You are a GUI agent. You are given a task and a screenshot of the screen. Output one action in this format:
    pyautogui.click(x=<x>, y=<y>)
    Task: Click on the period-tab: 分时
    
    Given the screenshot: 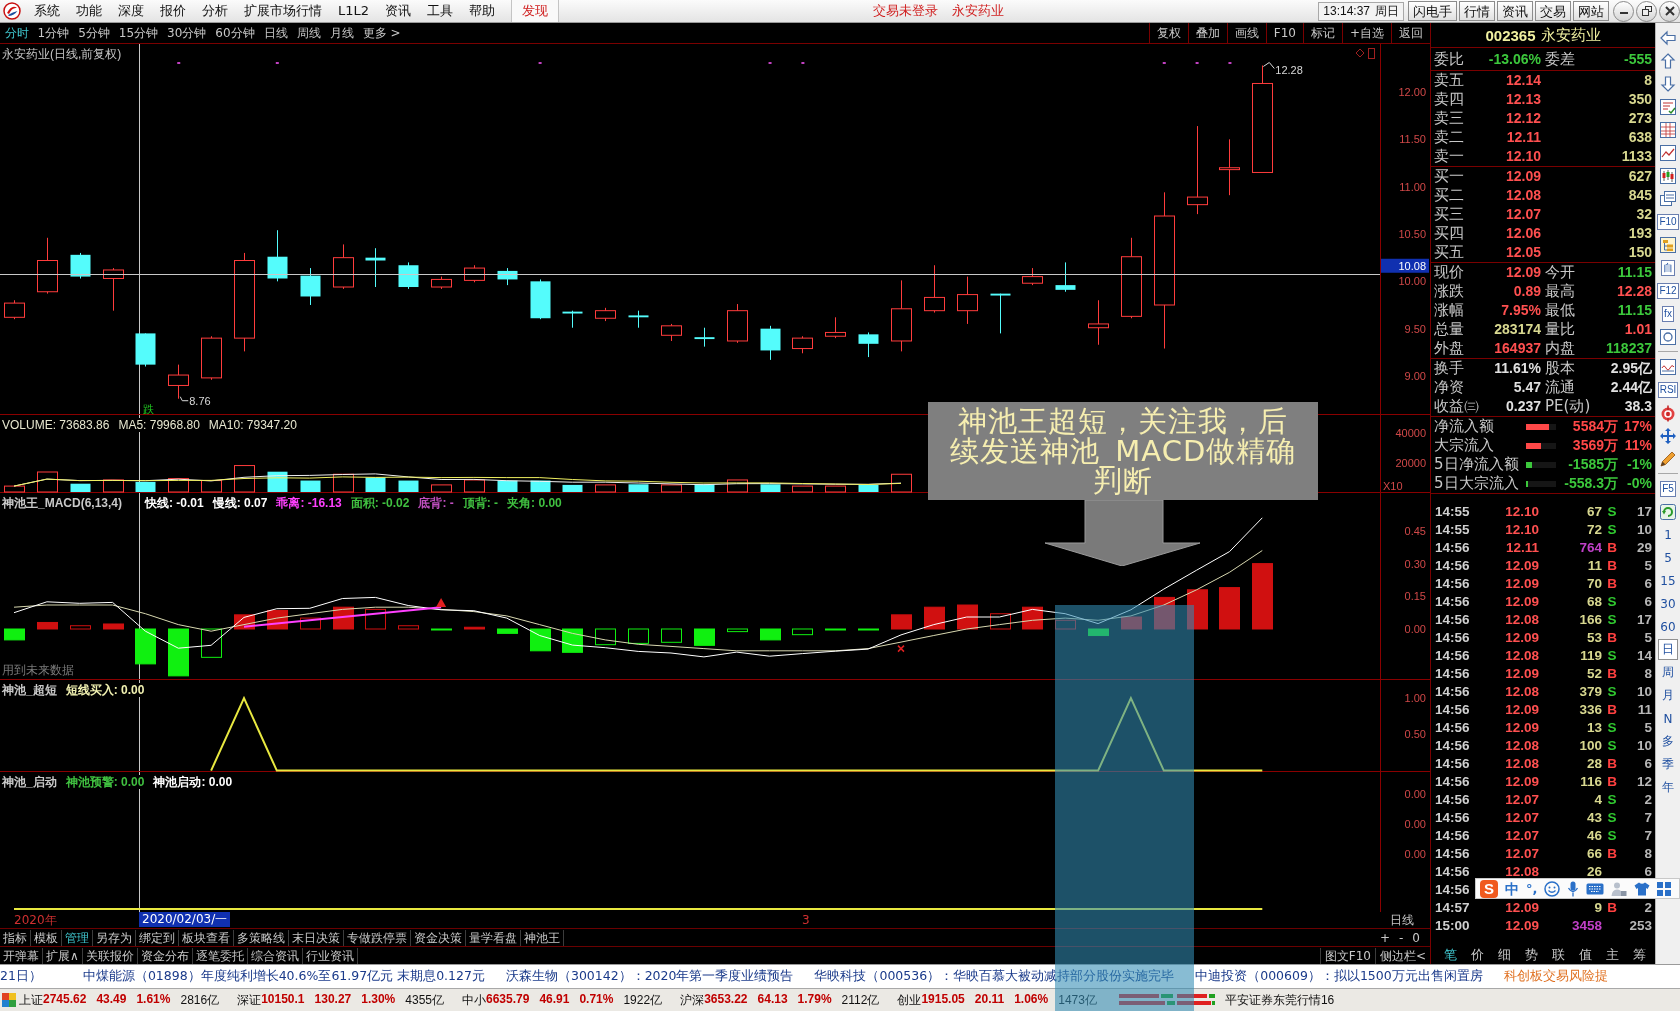 What is the action you would take?
    pyautogui.click(x=16, y=33)
    